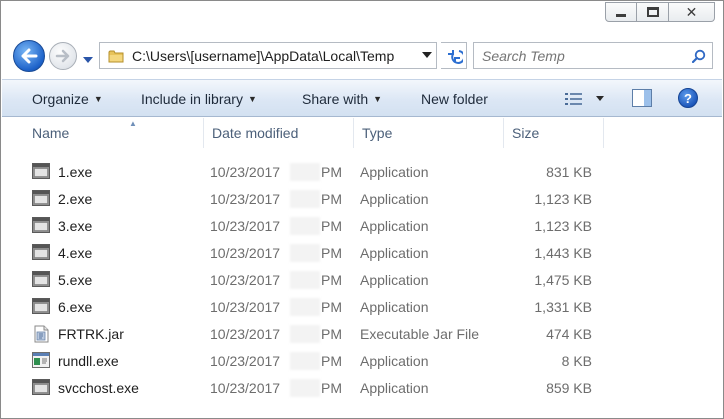  I want to click on file-row: 3.exe 10/23/2017 PM Application 1,123 KB, so click(362, 225).